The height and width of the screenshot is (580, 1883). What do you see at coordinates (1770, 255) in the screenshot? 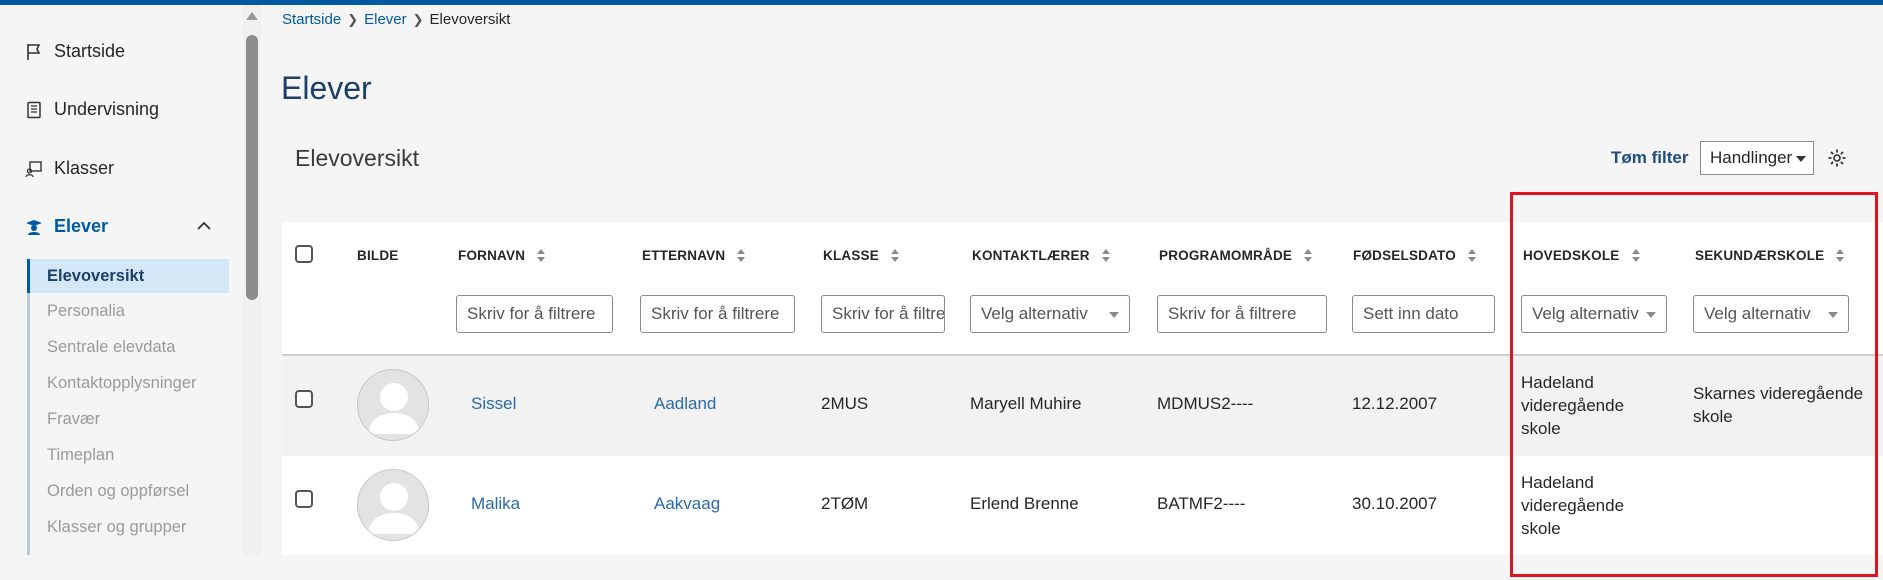
I see `column-header-secondary-school: SEKUNDÆRSKOLE` at bounding box center [1770, 255].